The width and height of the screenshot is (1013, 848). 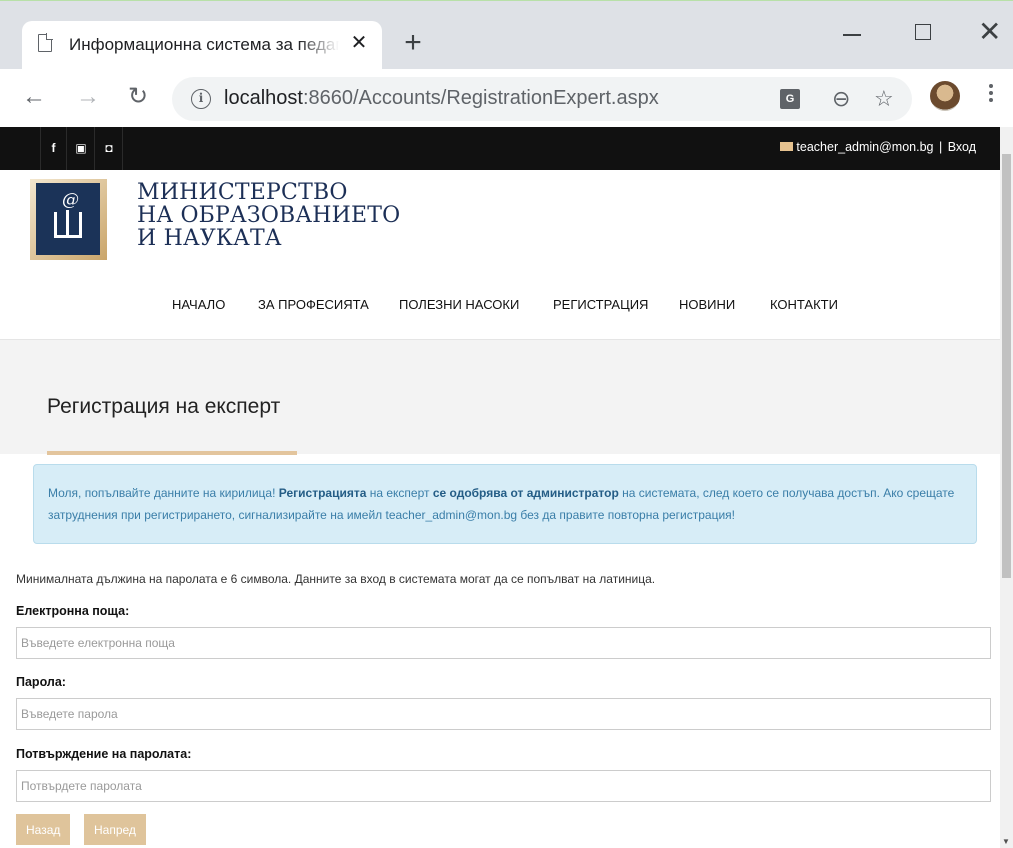 What do you see at coordinates (707, 304) in the screenshot?
I see `nav-item-news: НОВИНИ` at bounding box center [707, 304].